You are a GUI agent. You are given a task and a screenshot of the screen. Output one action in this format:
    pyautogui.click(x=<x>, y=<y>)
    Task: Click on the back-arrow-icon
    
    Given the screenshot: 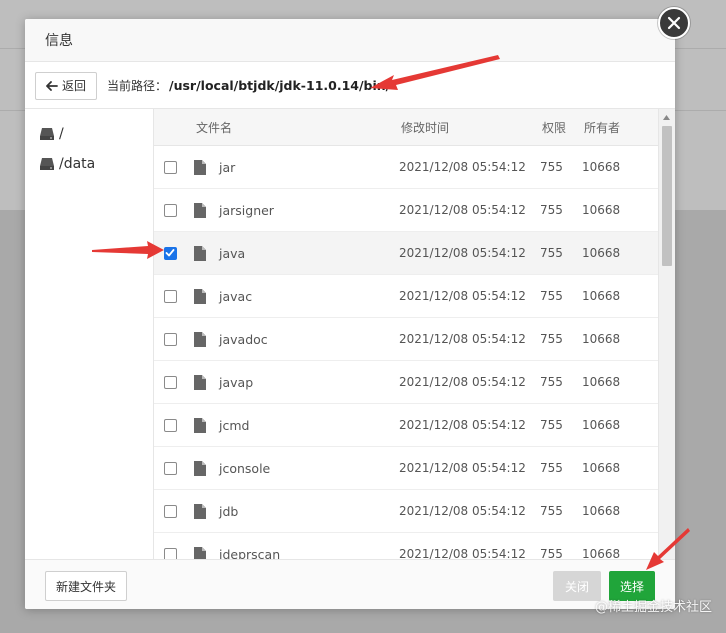 What is the action you would take?
    pyautogui.click(x=52, y=85)
    